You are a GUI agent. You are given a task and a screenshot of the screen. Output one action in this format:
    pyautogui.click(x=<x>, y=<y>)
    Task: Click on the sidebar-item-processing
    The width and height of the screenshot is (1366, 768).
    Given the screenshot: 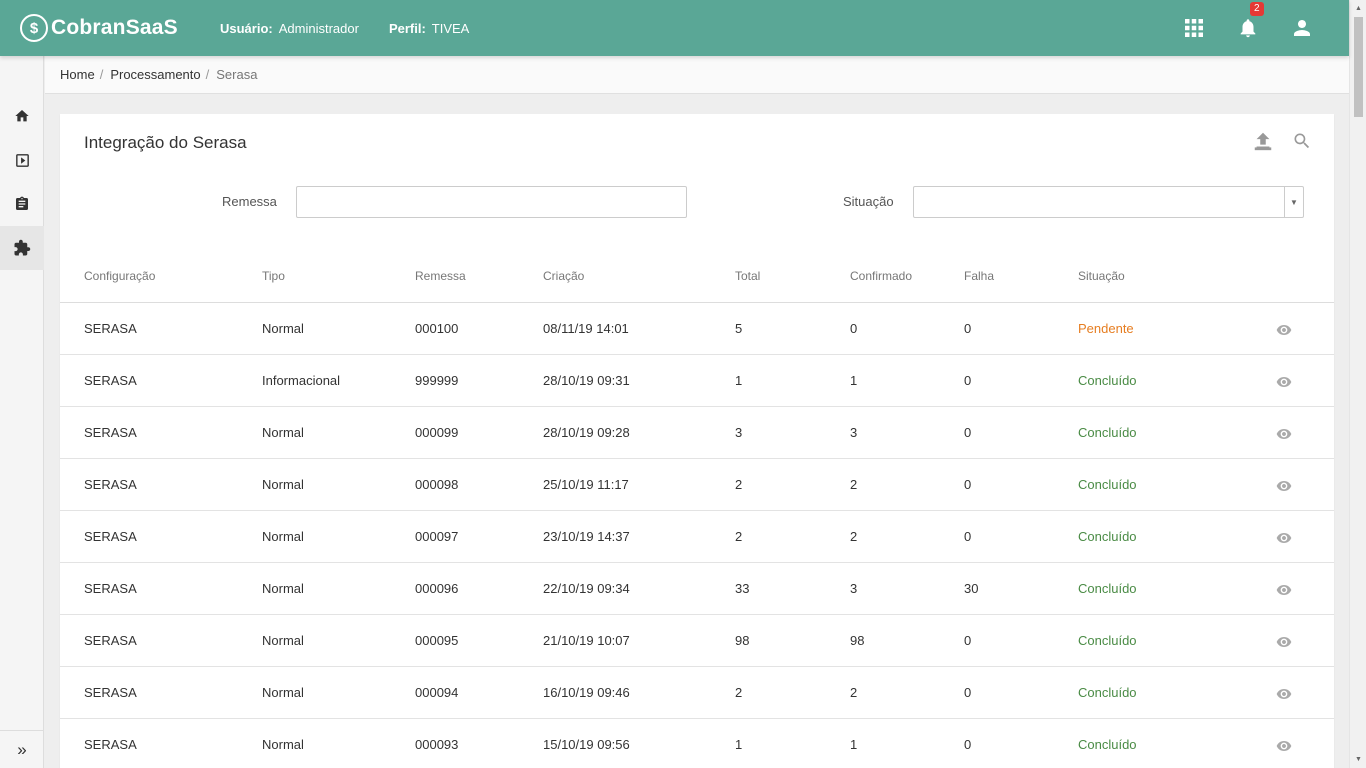 What is the action you would take?
    pyautogui.click(x=22, y=160)
    